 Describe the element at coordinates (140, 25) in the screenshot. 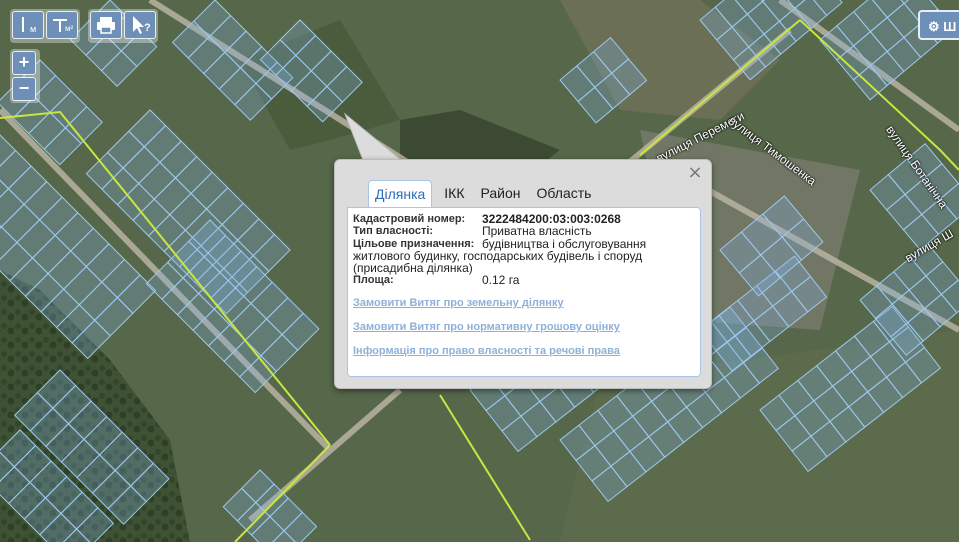

I see `identify-button: ?` at that location.